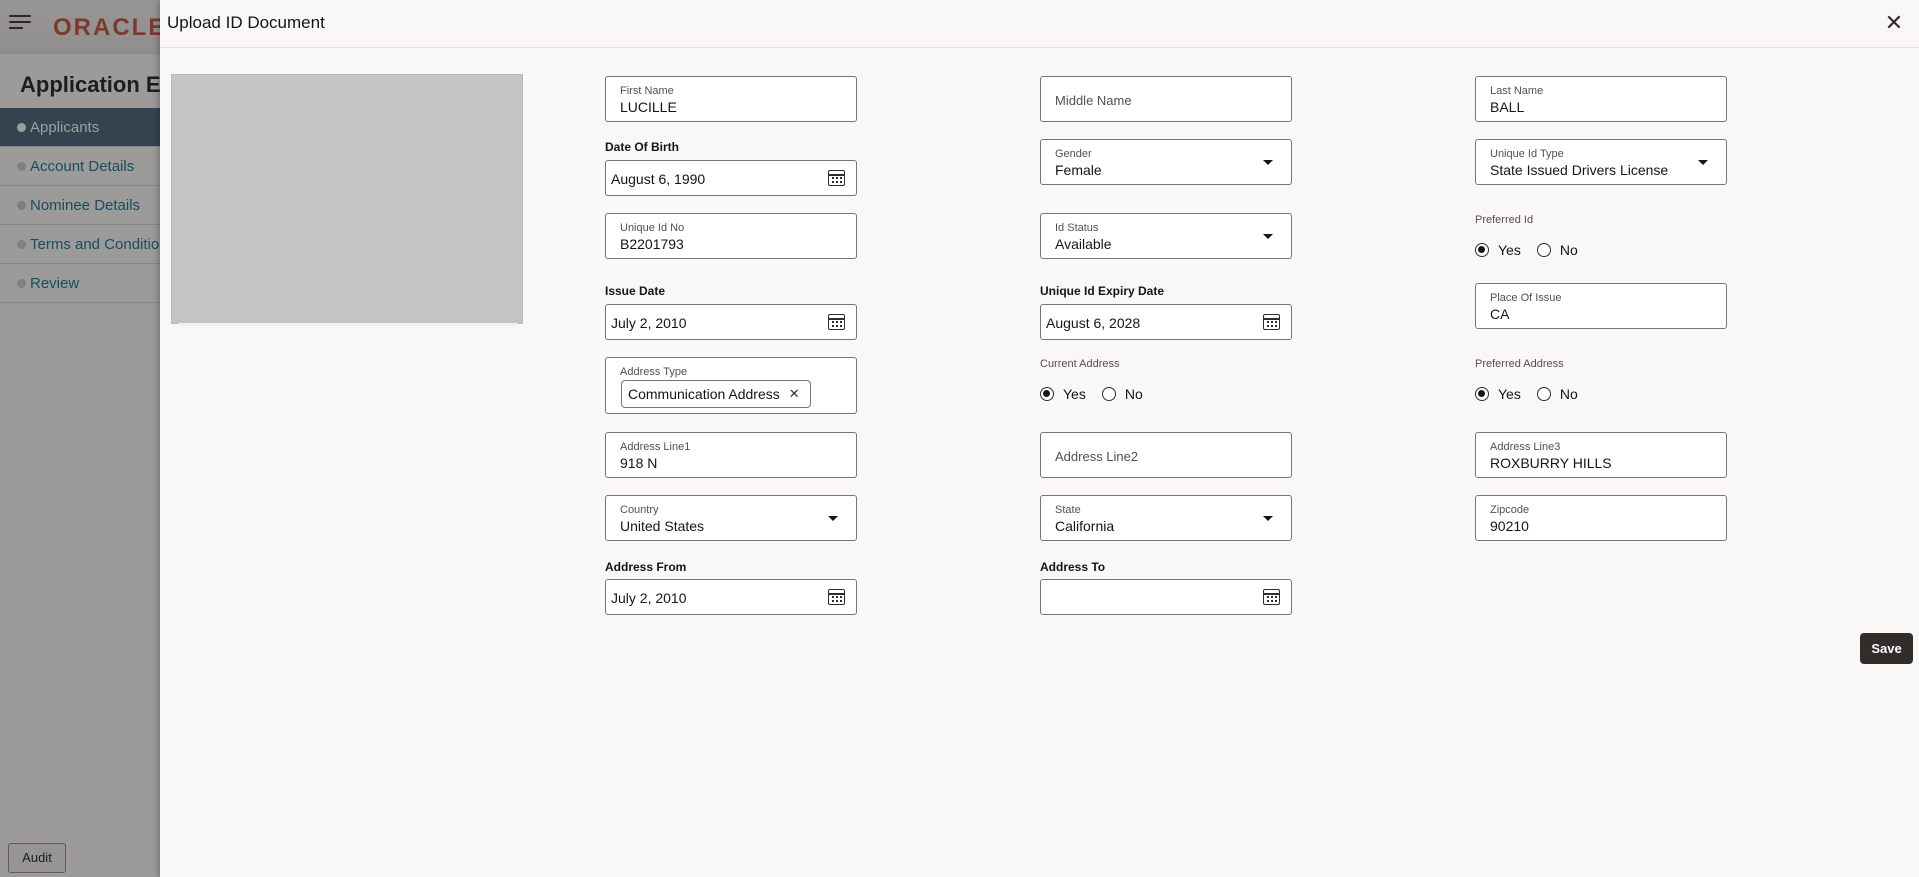  I want to click on state-value: California, so click(1085, 526).